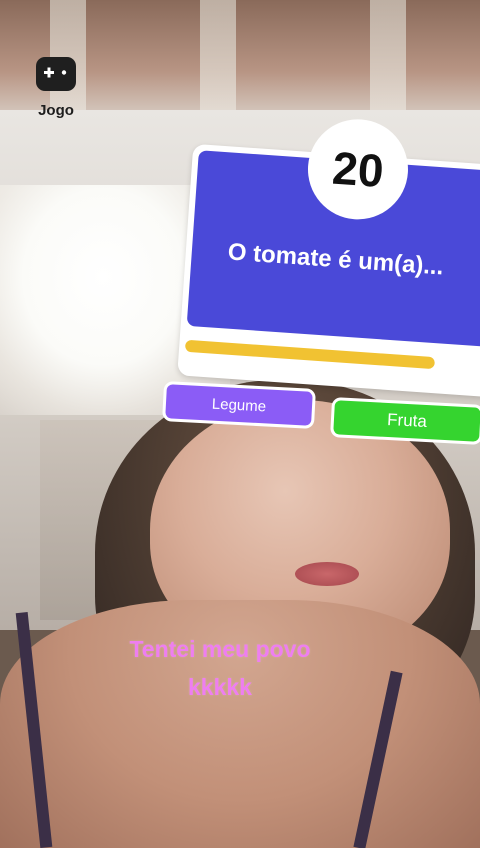 The image size is (480, 848). I want to click on answer-legume-label: Legume, so click(239, 405).